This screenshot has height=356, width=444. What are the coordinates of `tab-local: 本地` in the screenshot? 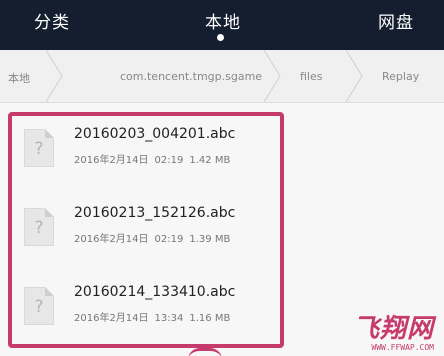 It's located at (223, 20).